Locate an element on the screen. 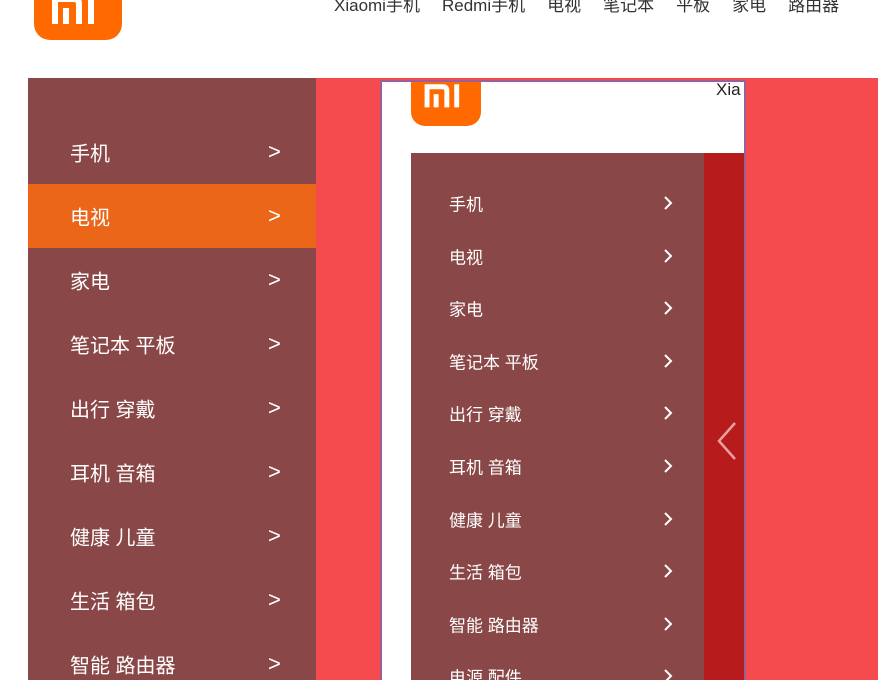  category-item-label: 健康 儿童 is located at coordinates (113, 538).